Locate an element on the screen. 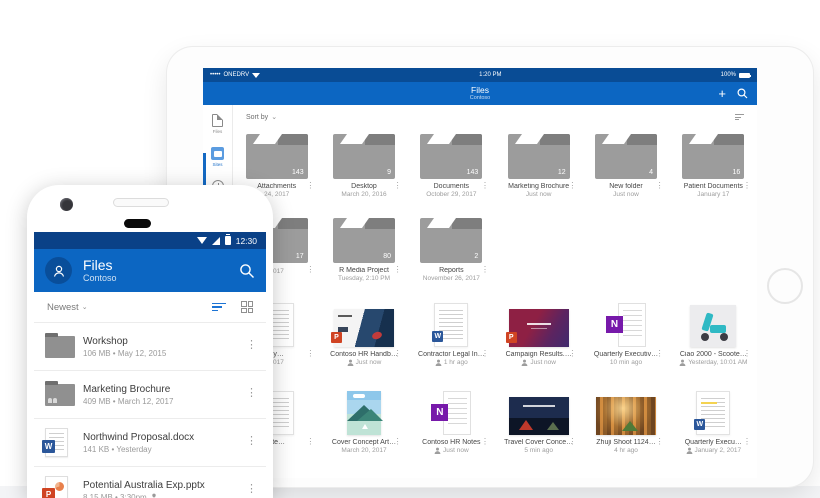 The height and width of the screenshot is (498, 820). item-count: 2 is located at coordinates (476, 256).